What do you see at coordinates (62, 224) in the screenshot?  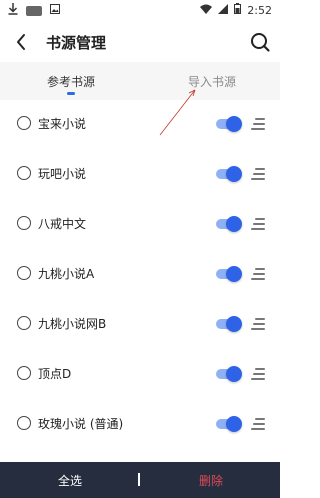 I see `source-name: 八戒中文` at bounding box center [62, 224].